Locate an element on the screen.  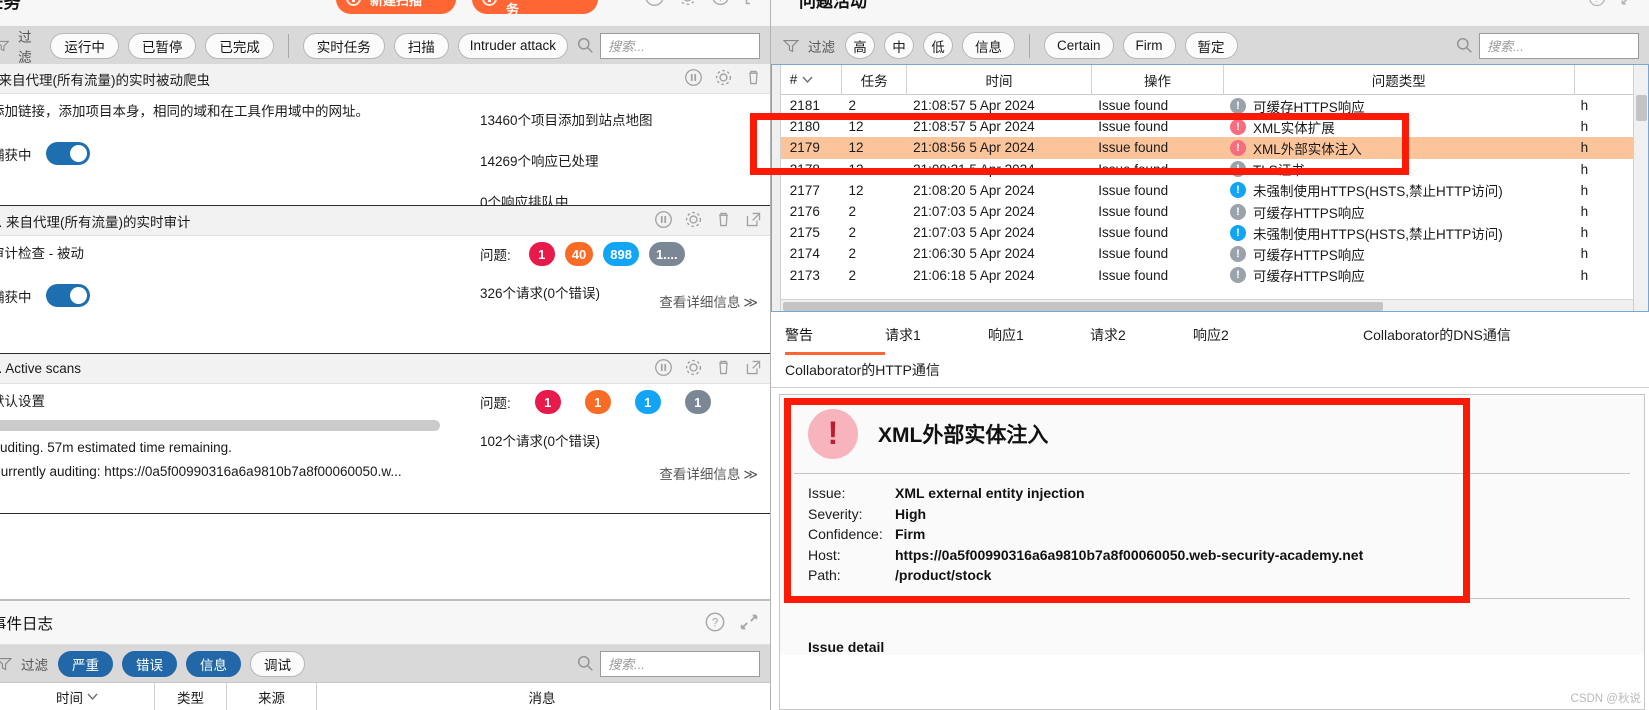
issue-badge-other: 1 is located at coordinates (697, 402).